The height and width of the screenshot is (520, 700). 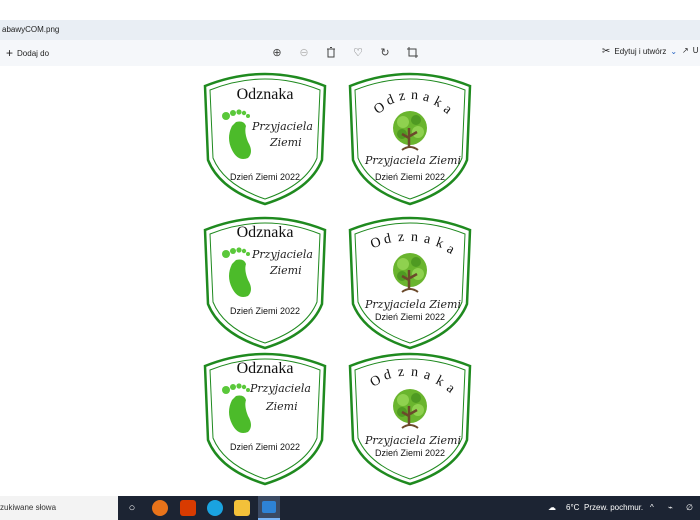 I want to click on share-label: U, so click(x=695, y=50).